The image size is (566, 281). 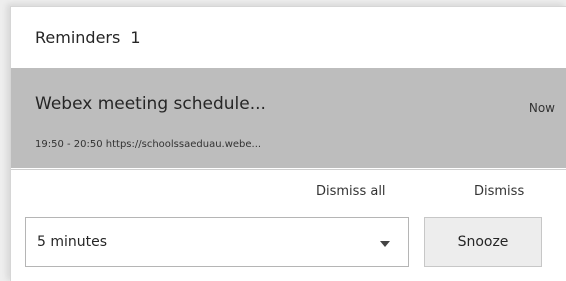 I want to click on dismiss-button: Dismiss, so click(x=499, y=191).